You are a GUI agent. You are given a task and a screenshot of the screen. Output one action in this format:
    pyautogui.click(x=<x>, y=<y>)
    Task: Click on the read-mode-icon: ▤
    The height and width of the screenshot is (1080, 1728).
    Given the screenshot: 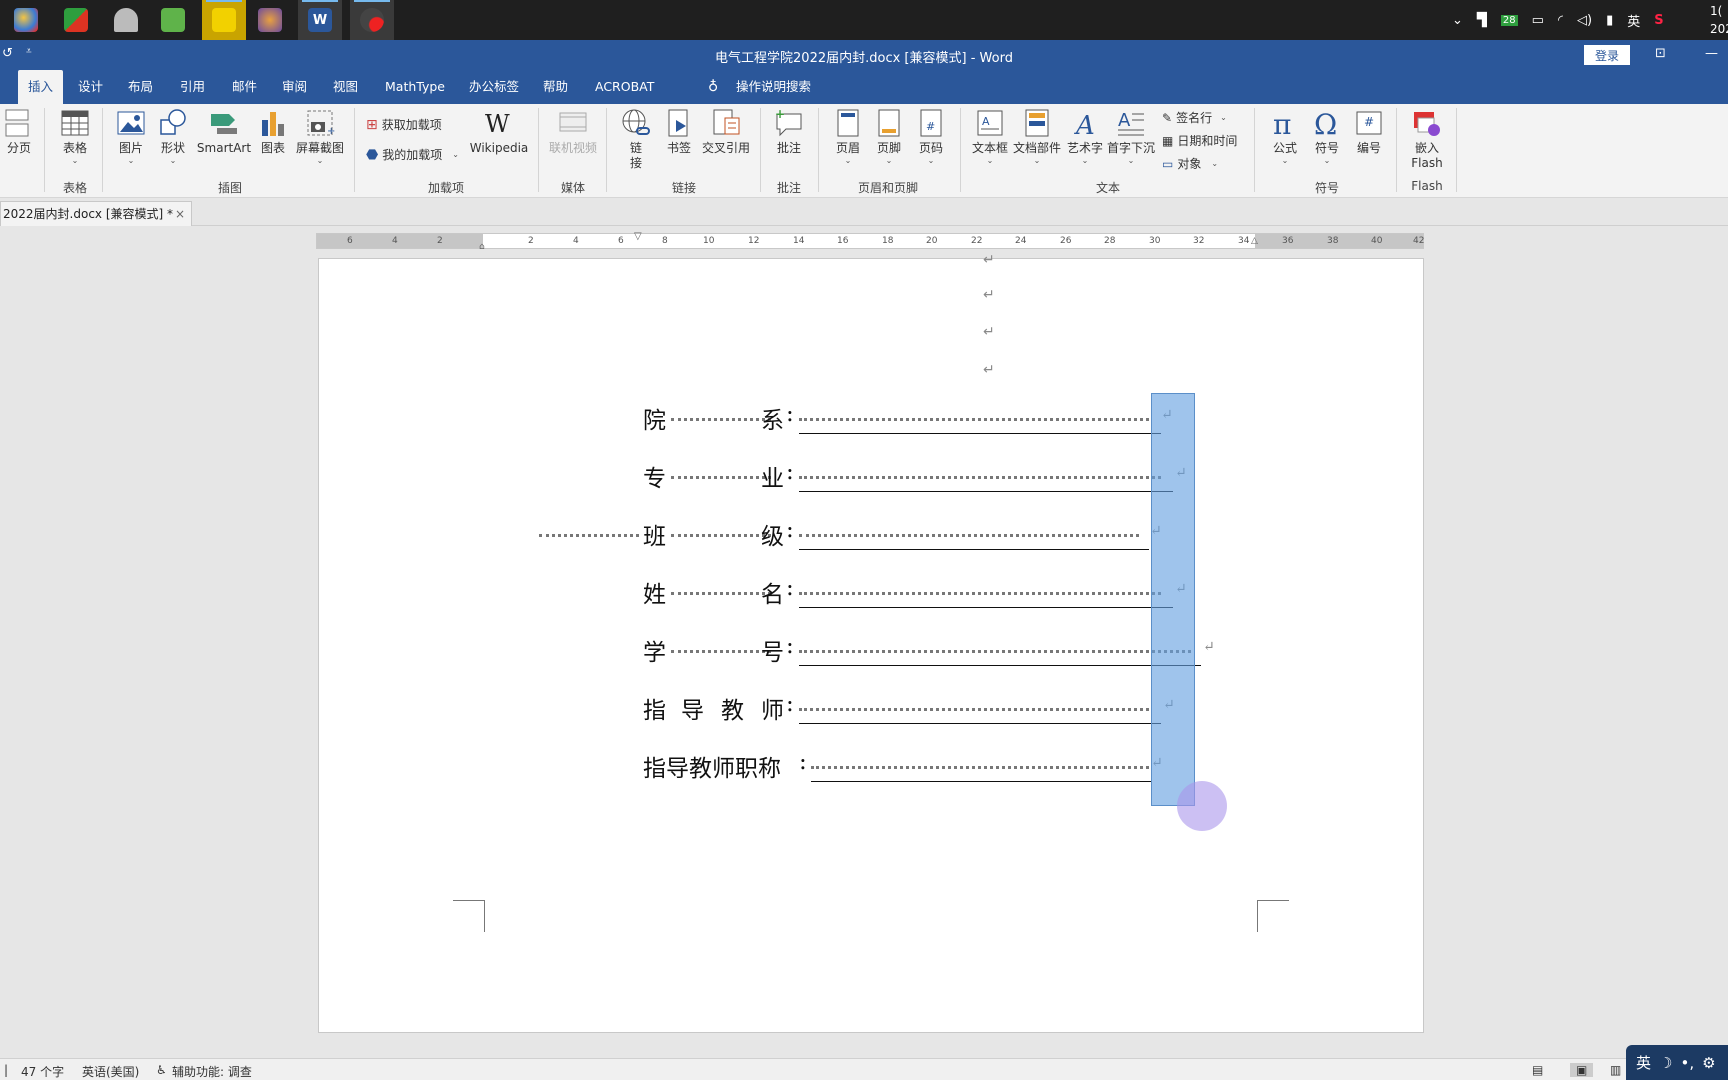 What is the action you would take?
    pyautogui.click(x=1537, y=1070)
    